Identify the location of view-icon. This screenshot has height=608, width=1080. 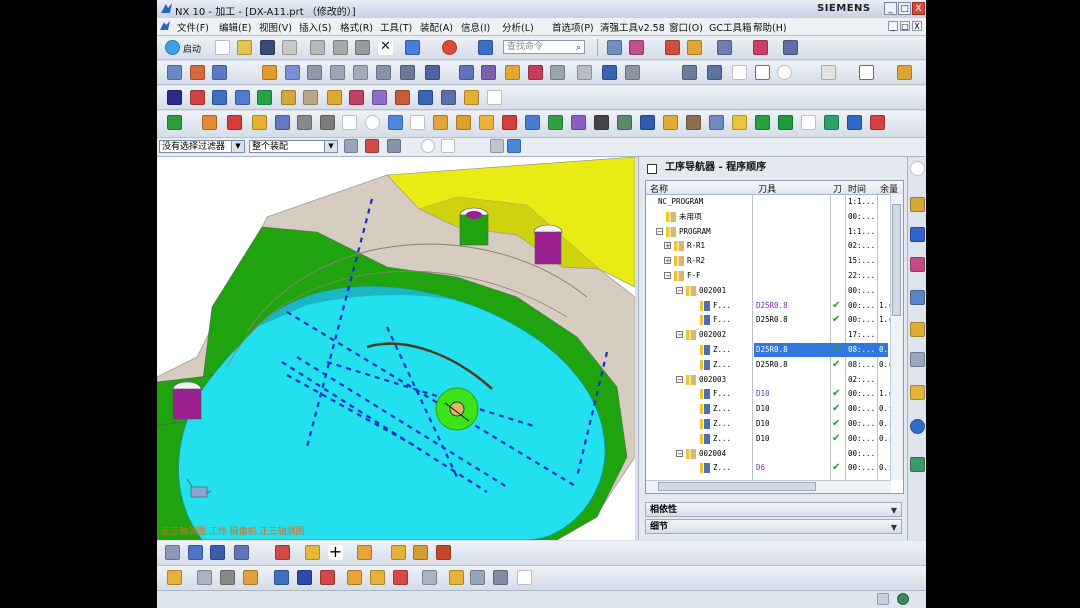
(689, 72).